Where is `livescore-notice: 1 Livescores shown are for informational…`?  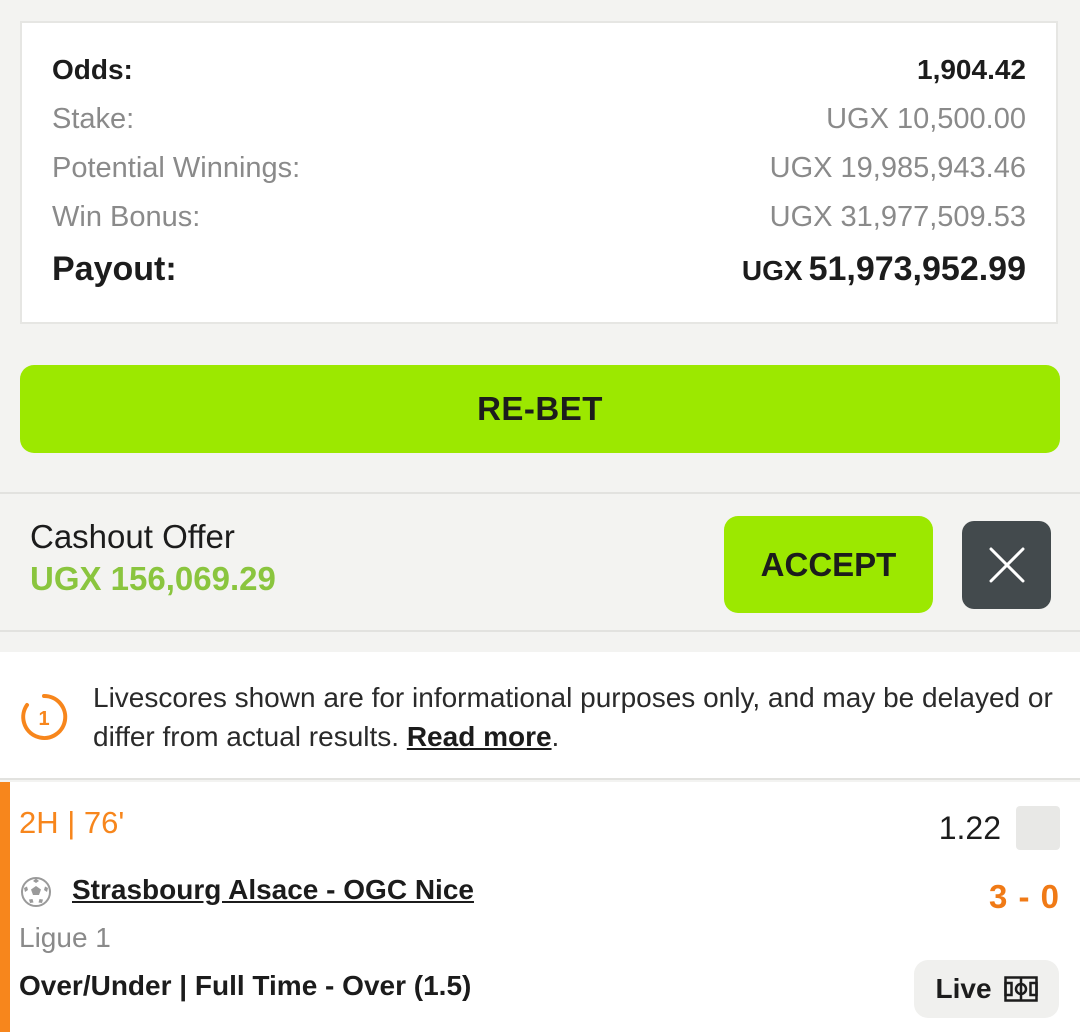
livescore-notice: 1 Livescores shown are for informational… is located at coordinates (540, 716).